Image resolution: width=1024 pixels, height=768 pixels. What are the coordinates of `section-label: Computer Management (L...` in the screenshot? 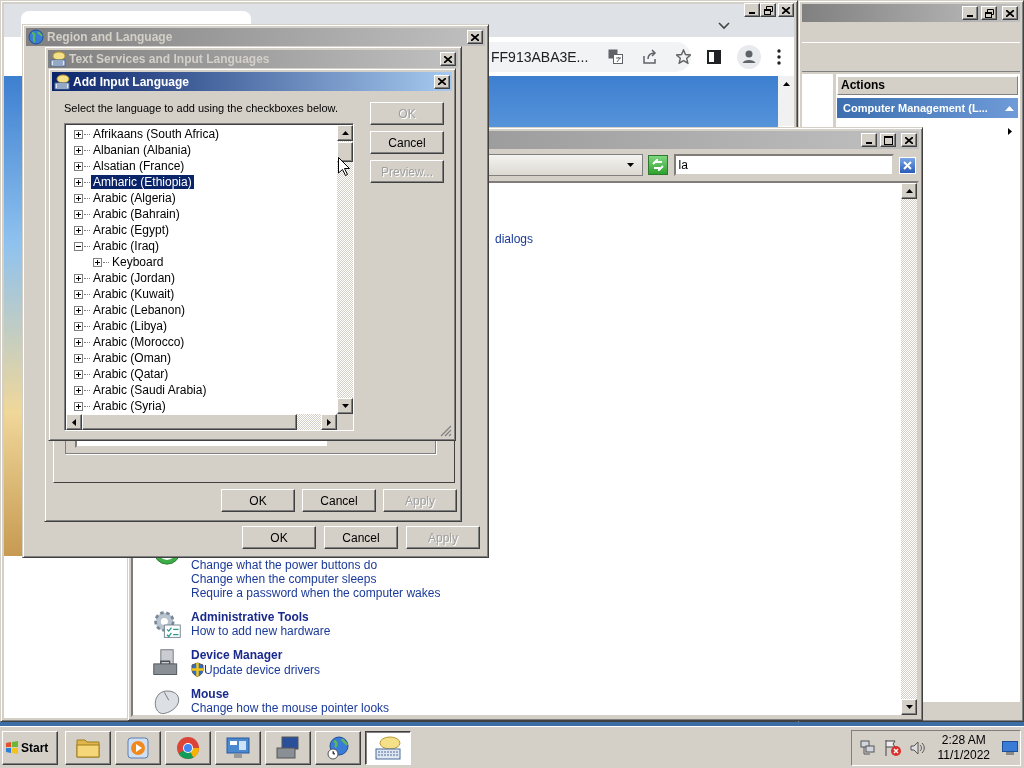 It's located at (915, 108).